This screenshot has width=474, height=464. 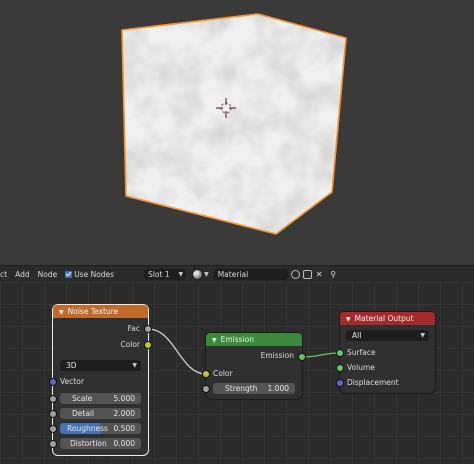 What do you see at coordinates (72, 381) in the screenshot?
I see `input-vector-label: Vector` at bounding box center [72, 381].